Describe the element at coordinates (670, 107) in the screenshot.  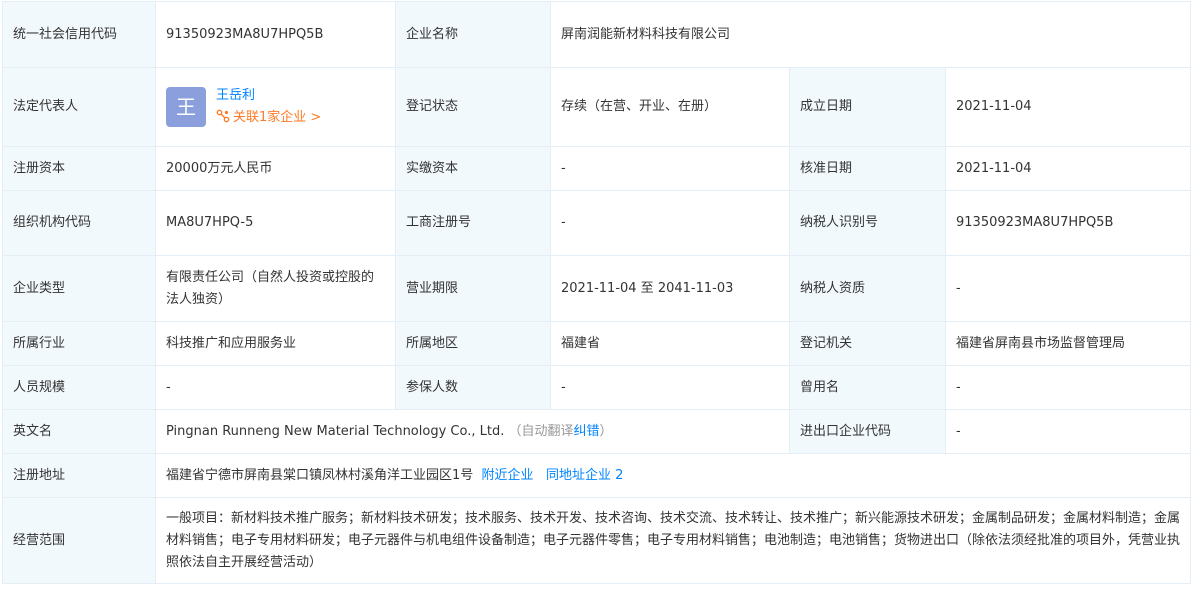
I see `value-reg-status: 存续（在营、开业、在册）` at that location.